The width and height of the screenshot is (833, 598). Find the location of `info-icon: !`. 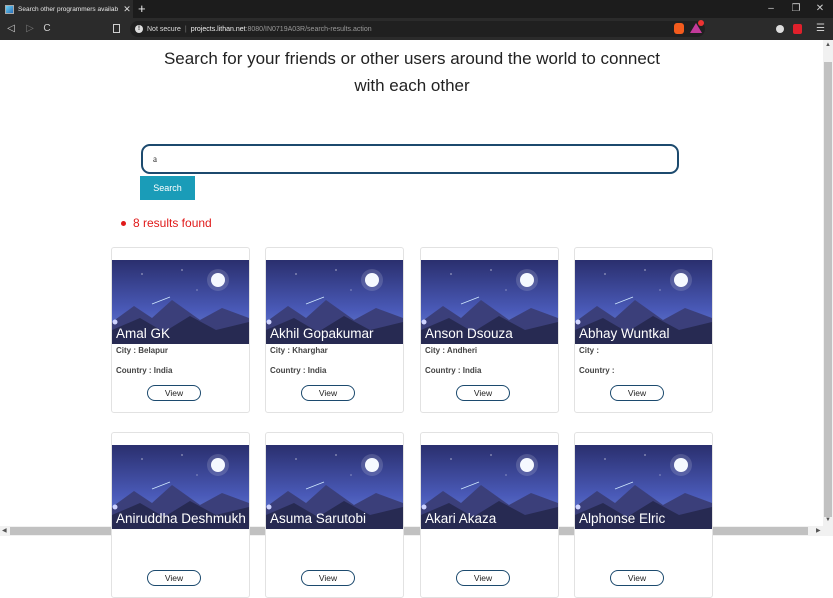

info-icon: ! is located at coordinates (139, 29).